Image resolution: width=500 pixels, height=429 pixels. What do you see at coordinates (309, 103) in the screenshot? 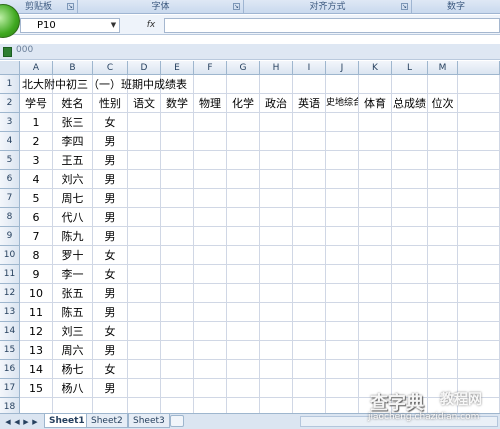
I see `header-cell: 英语` at bounding box center [309, 103].